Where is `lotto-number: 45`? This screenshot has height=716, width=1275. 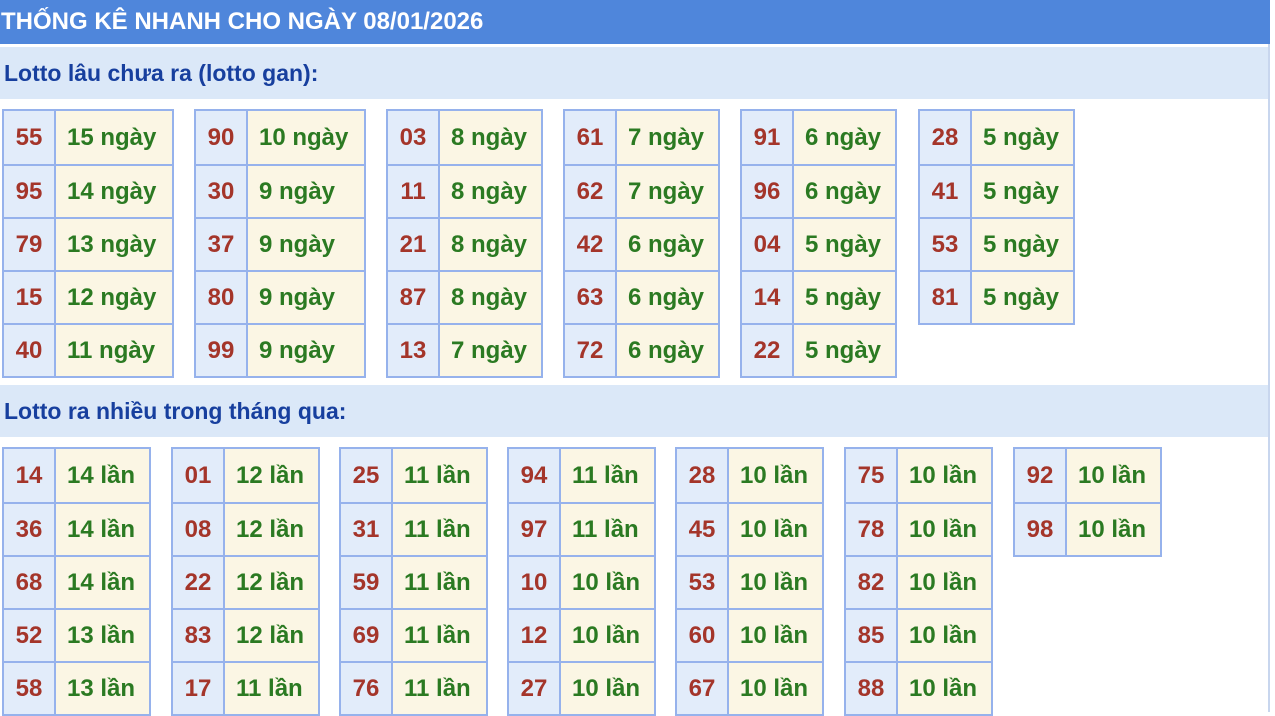
lotto-number: 45 is located at coordinates (702, 529).